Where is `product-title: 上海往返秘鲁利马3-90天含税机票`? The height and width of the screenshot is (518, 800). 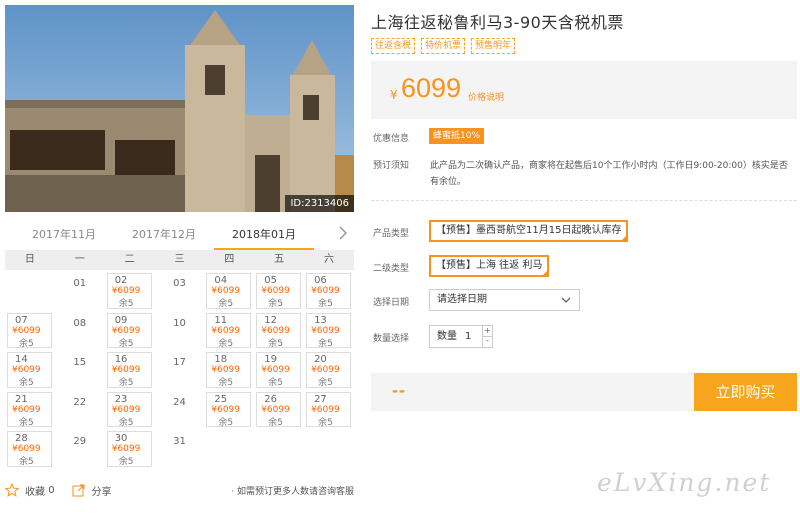 product-title: 上海往返秘鲁利马3-90天含税机票 is located at coordinates (497, 22).